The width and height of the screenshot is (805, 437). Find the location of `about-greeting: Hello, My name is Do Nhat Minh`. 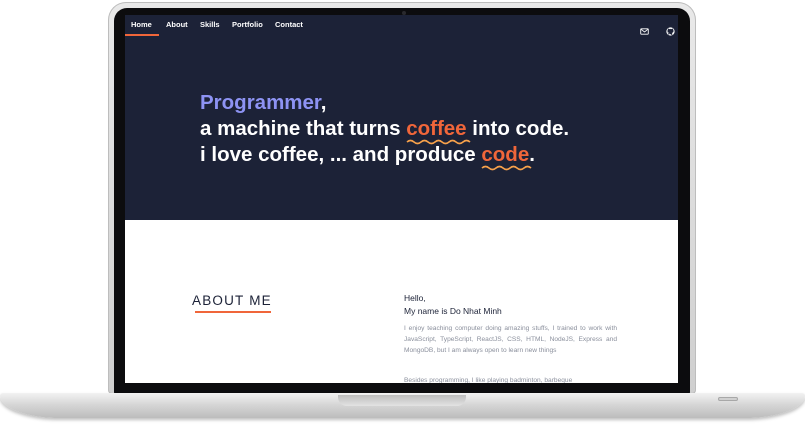

about-greeting: Hello, My name is Do Nhat Minh is located at coordinates (453, 305).